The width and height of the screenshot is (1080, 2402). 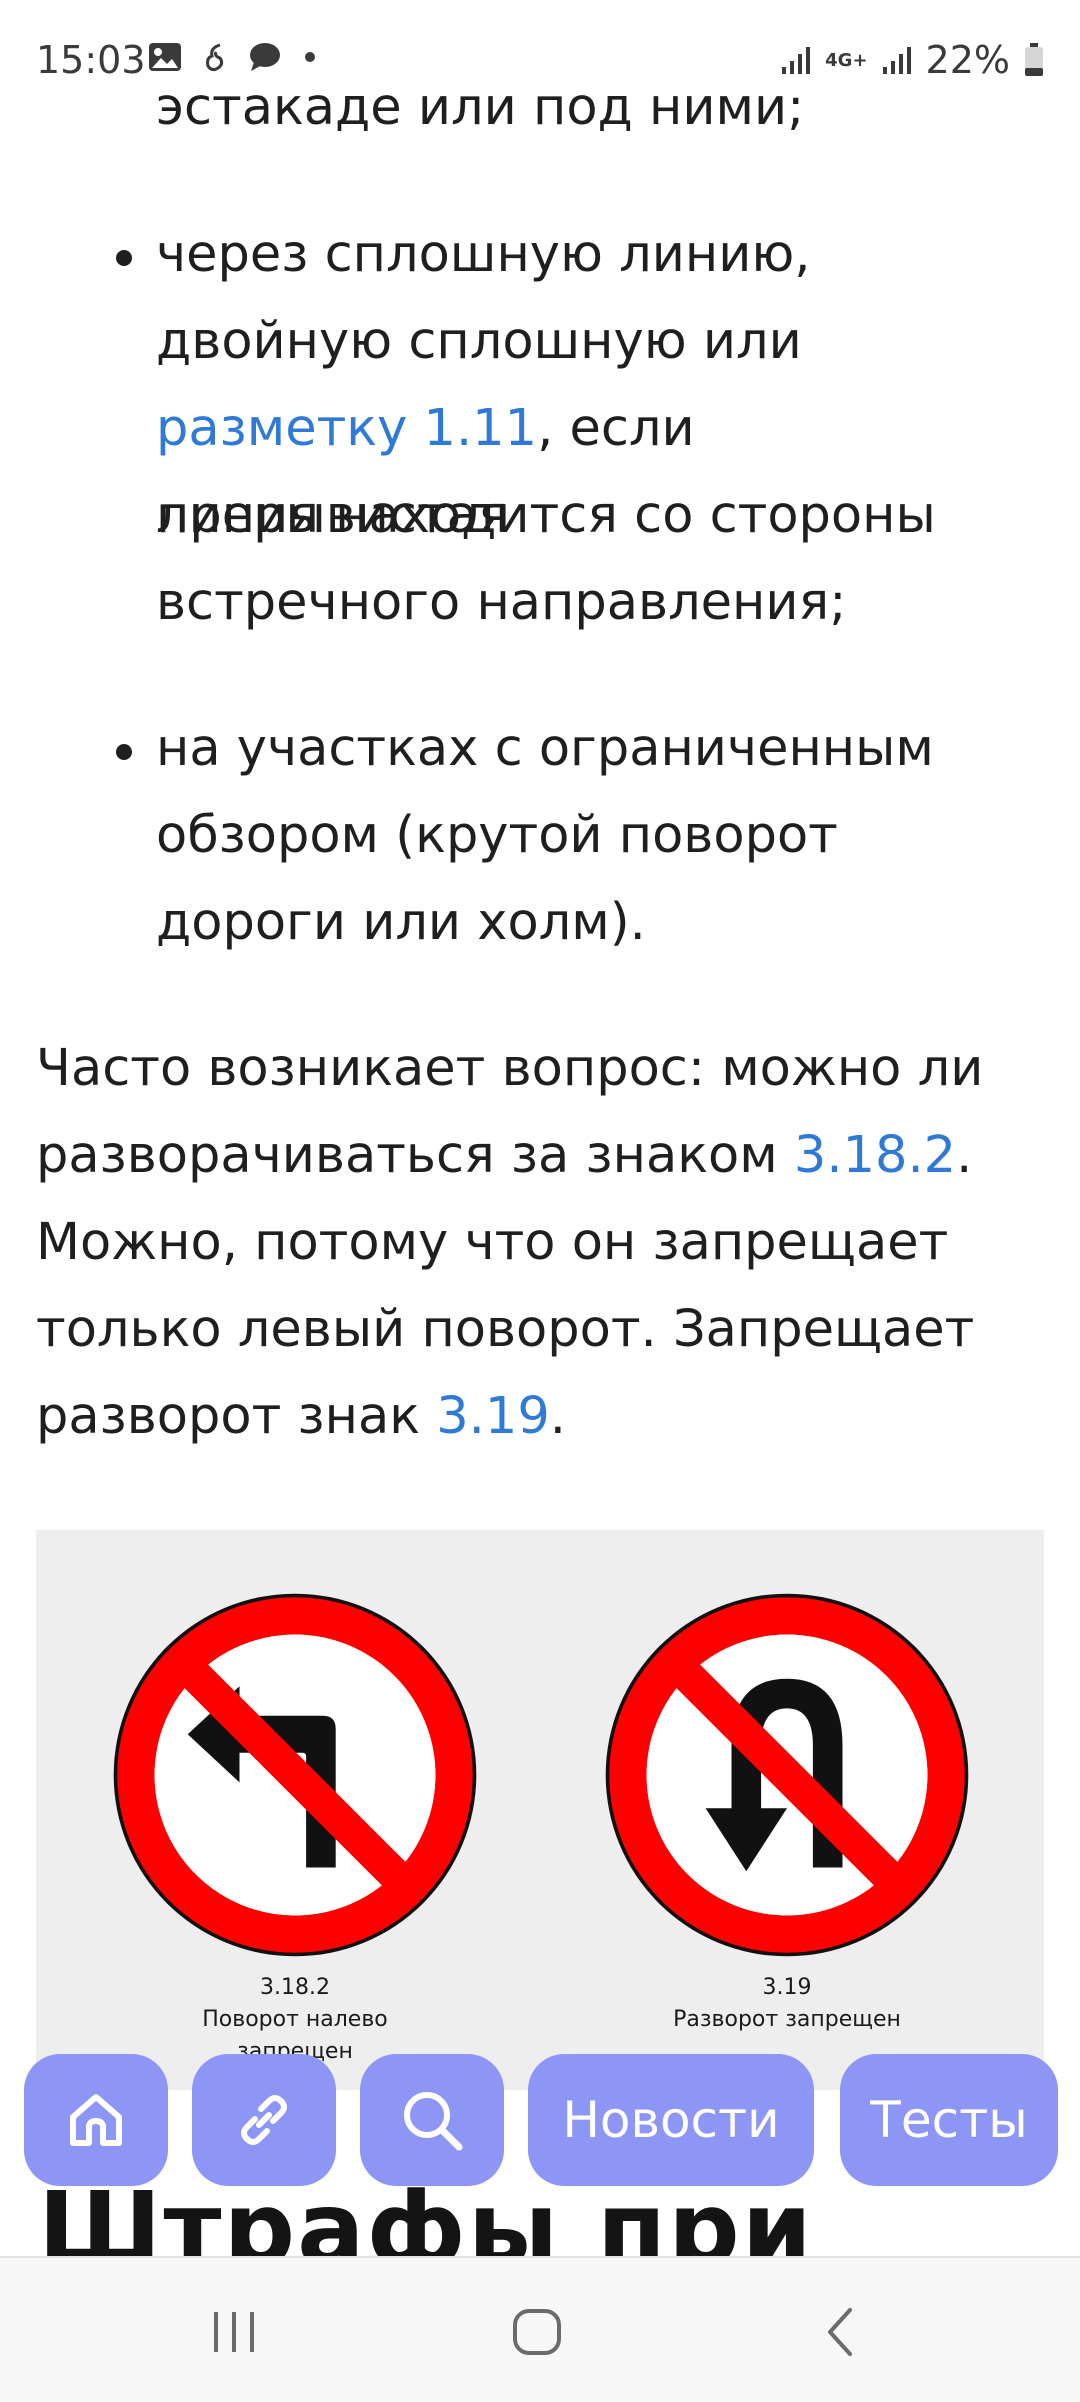 I want to click on search-button, so click(x=432, y=2120).